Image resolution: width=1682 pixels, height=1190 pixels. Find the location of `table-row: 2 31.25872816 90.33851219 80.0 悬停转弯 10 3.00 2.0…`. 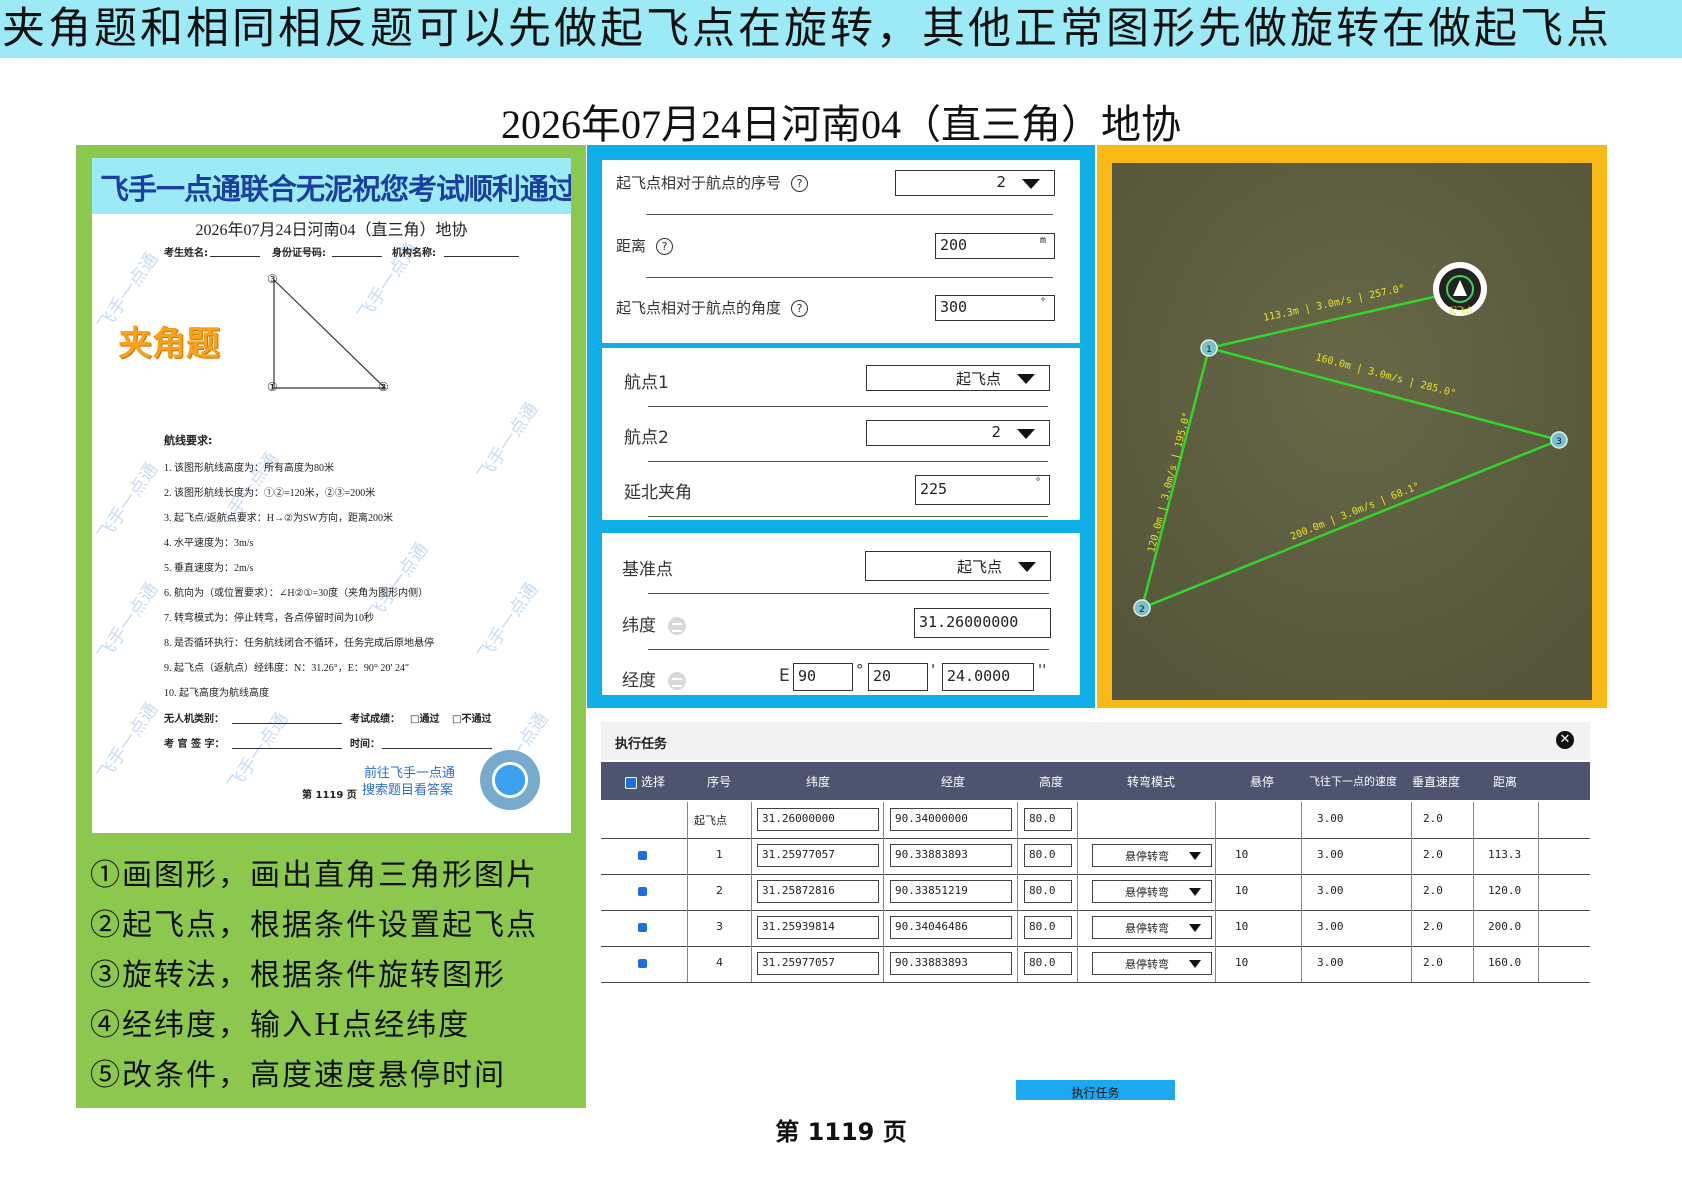

table-row: 2 31.25872816 90.33851219 80.0 悬停转弯 10 3.00 2.0… is located at coordinates (1095, 892).